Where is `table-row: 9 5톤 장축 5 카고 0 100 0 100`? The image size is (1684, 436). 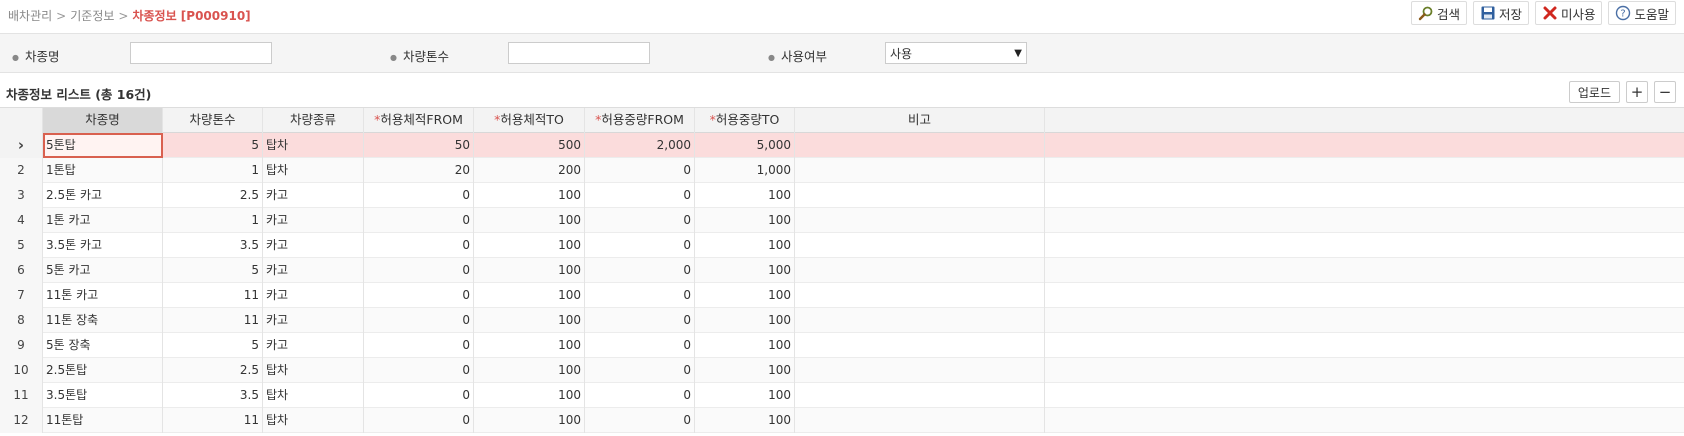
table-row: 9 5톤 장축 5 카고 0 100 0 100 is located at coordinates (842, 345).